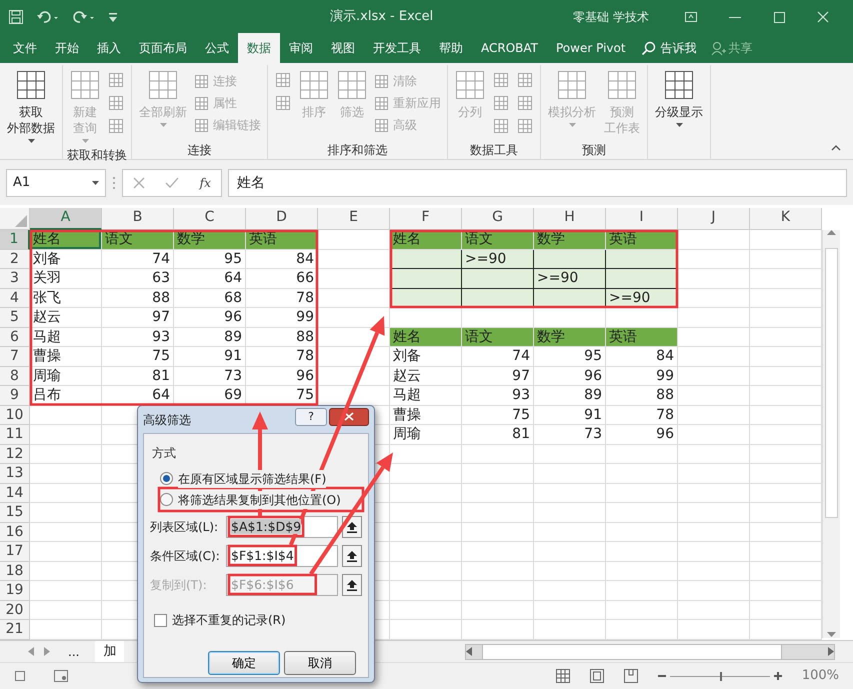 This screenshot has width=853, height=689. Describe the element at coordinates (820, 676) in the screenshot. I see `zoom-level: 100%` at that location.